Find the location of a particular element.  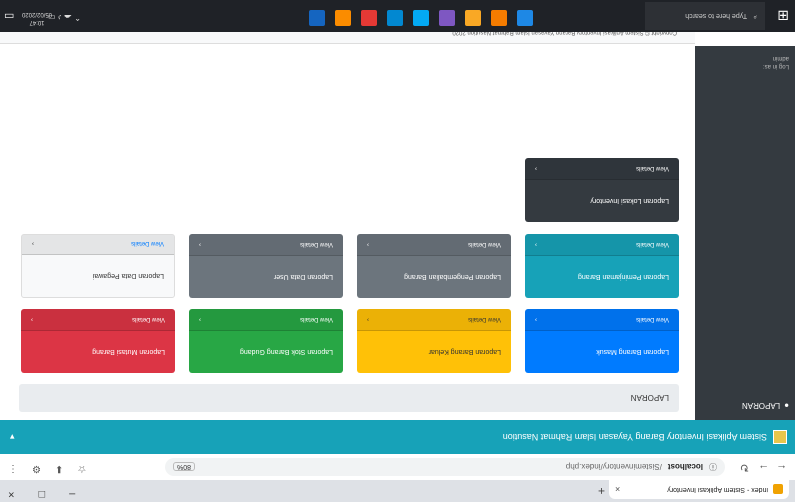

store-icon is located at coordinates (447, 18).